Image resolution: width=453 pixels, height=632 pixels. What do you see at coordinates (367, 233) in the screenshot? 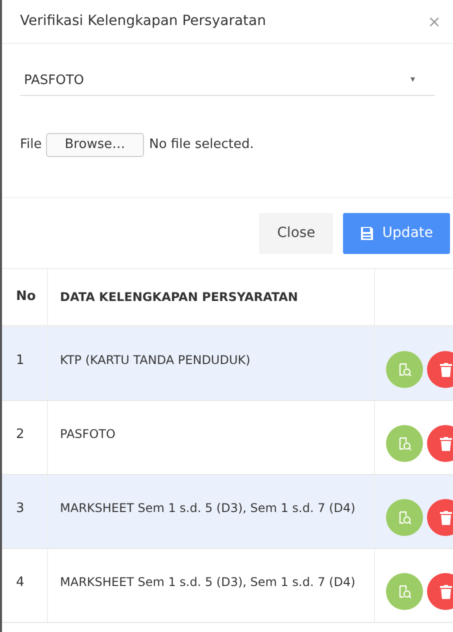
I see `save-icon` at bounding box center [367, 233].